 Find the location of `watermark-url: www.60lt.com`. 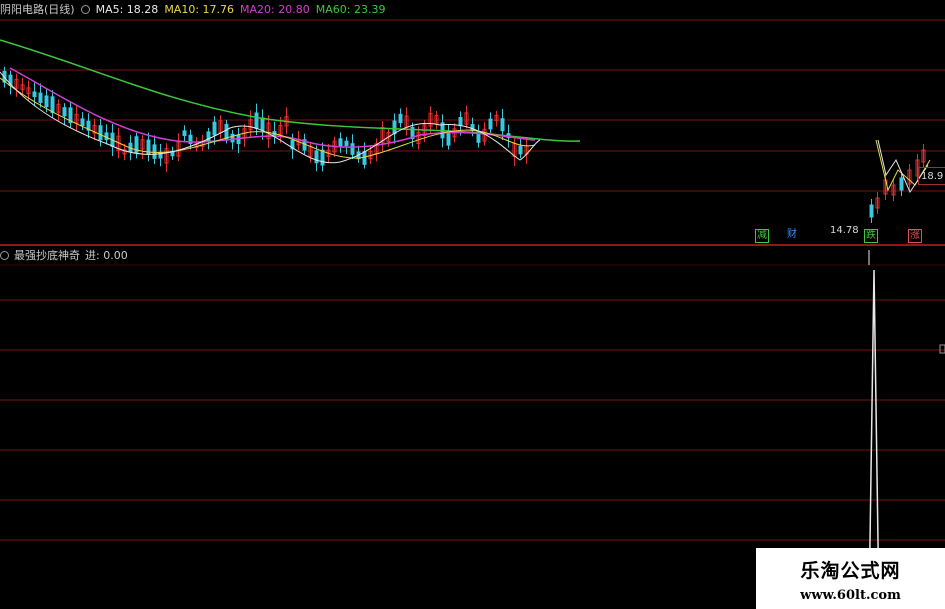

watermark-url: www.60lt.com is located at coordinates (850, 595).